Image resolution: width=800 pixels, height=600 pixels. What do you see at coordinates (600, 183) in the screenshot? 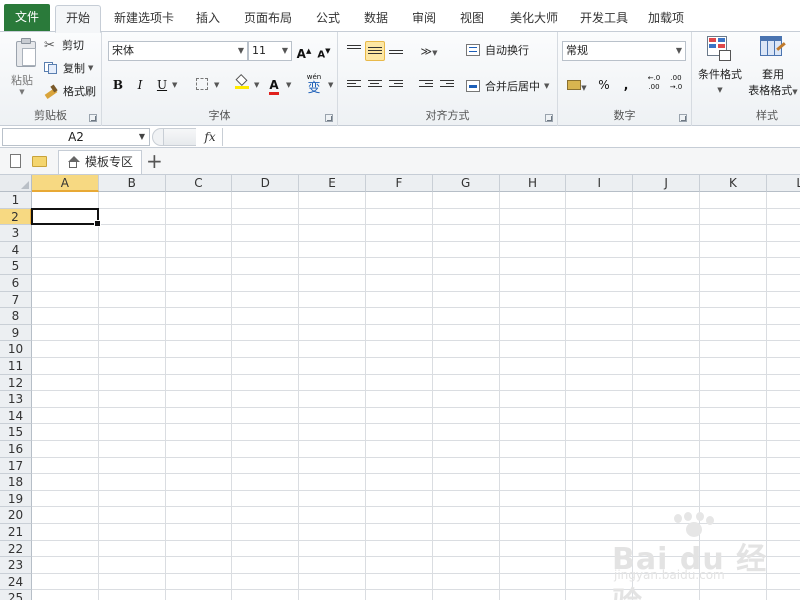
I see `column-header-i: I` at bounding box center [600, 183].